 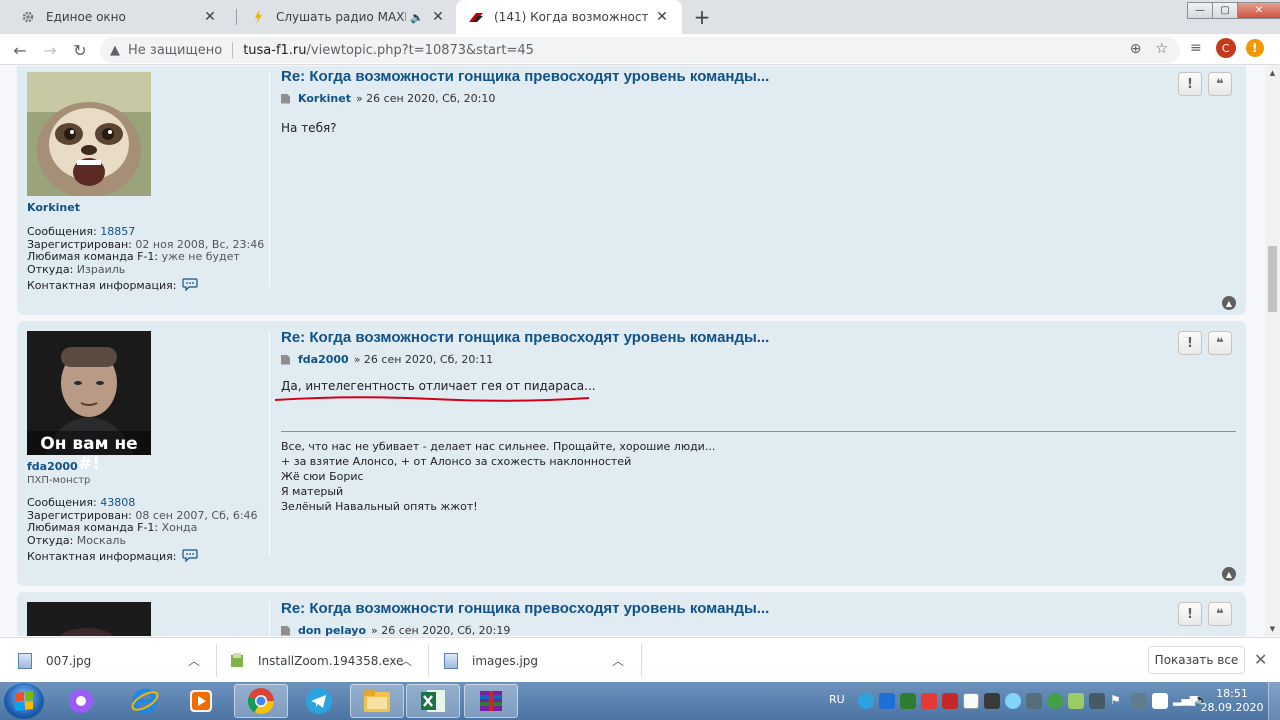 I want to click on antivirus-tray-icon, so click(x=929, y=701).